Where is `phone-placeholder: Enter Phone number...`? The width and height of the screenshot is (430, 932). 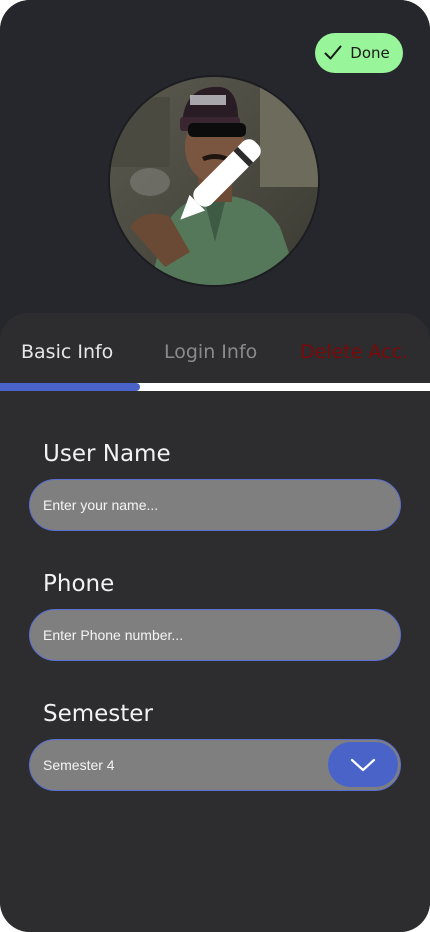 phone-placeholder: Enter Phone number... is located at coordinates (113, 635).